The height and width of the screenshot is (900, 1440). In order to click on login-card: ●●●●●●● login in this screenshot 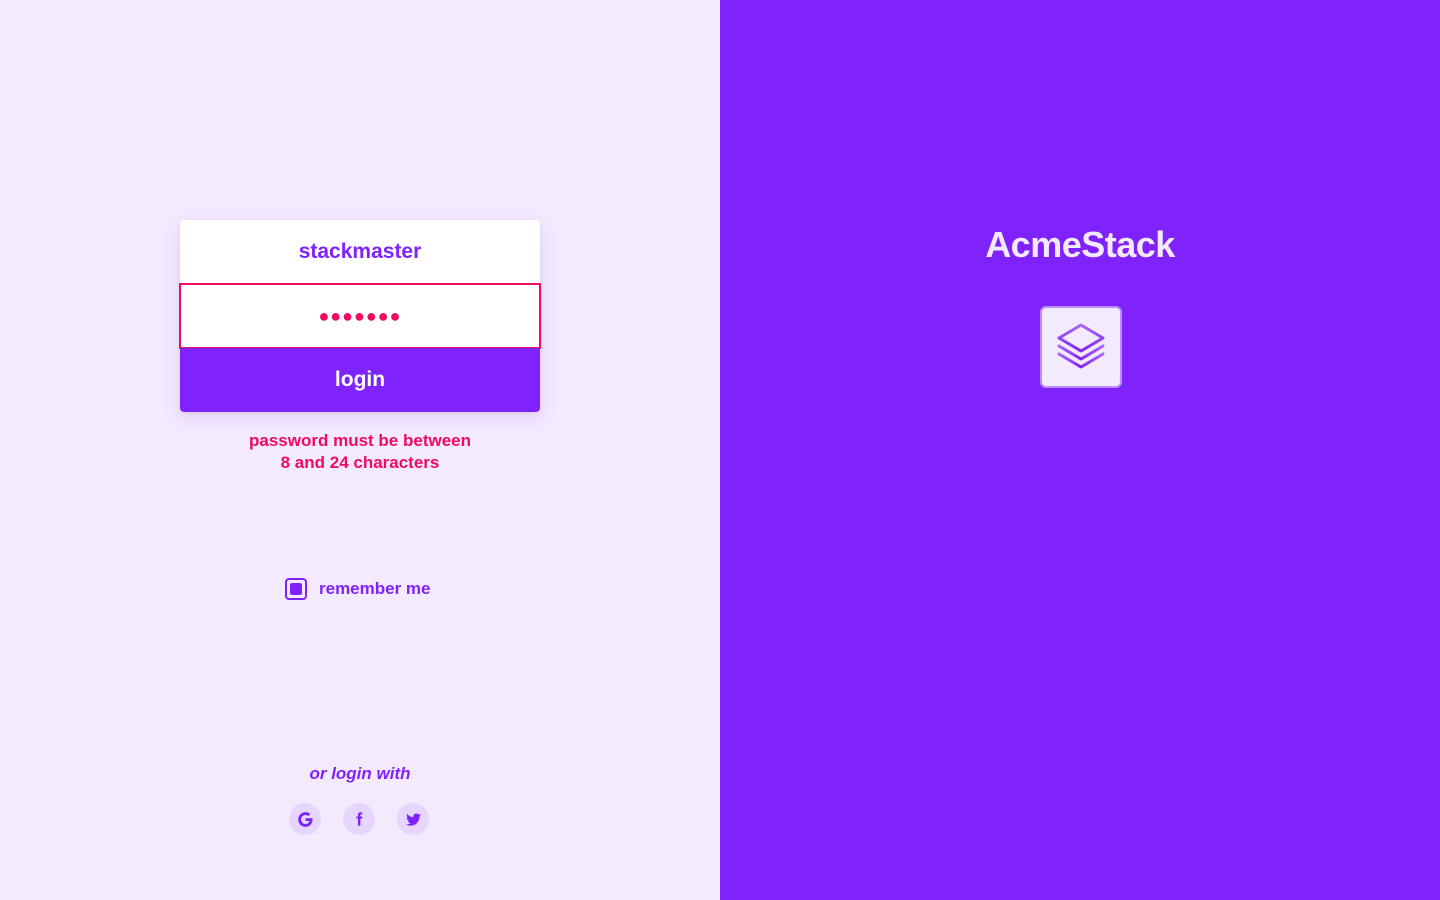, I will do `click(360, 316)`.